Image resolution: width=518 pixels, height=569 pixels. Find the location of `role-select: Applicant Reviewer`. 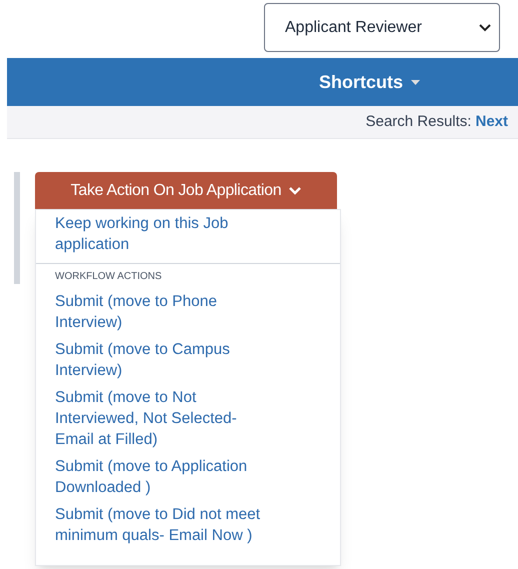

role-select: Applicant Reviewer is located at coordinates (382, 27).